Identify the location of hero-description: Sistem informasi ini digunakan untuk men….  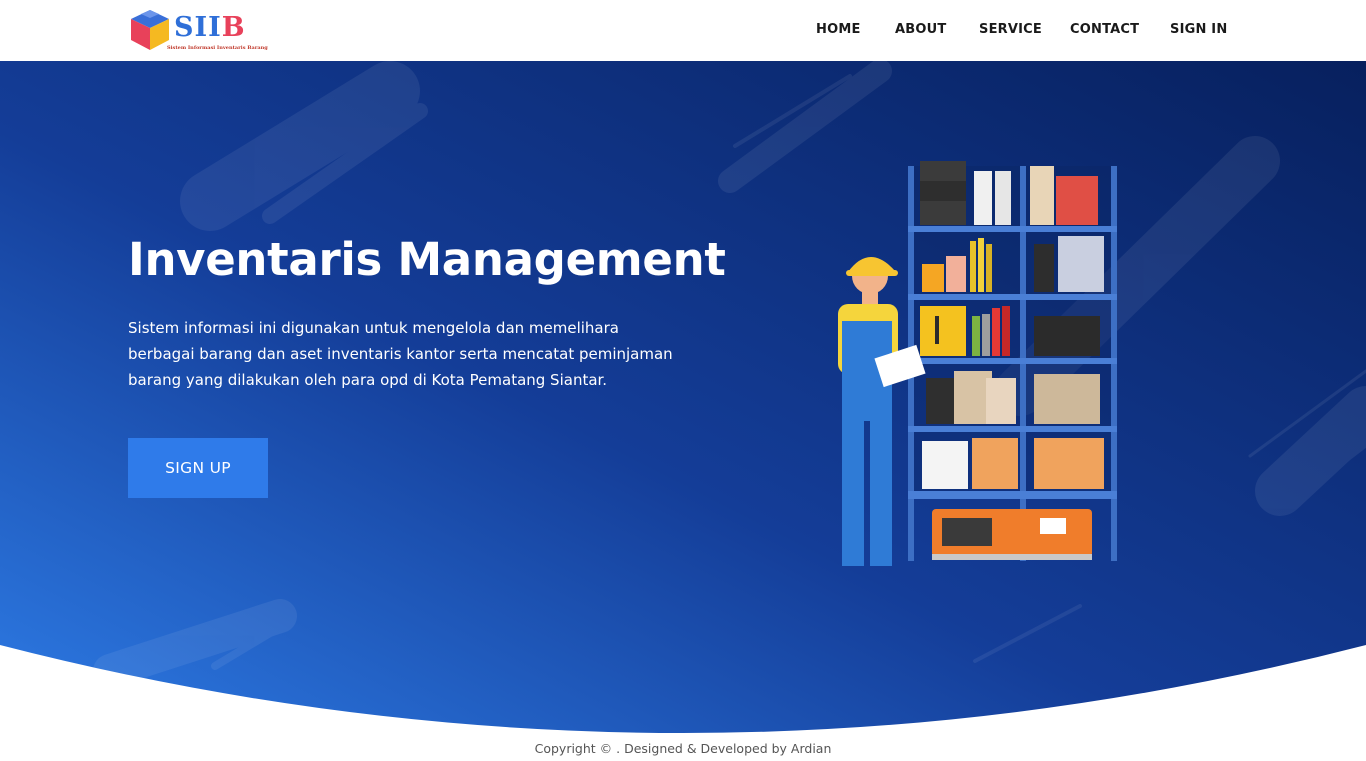
(400, 354).